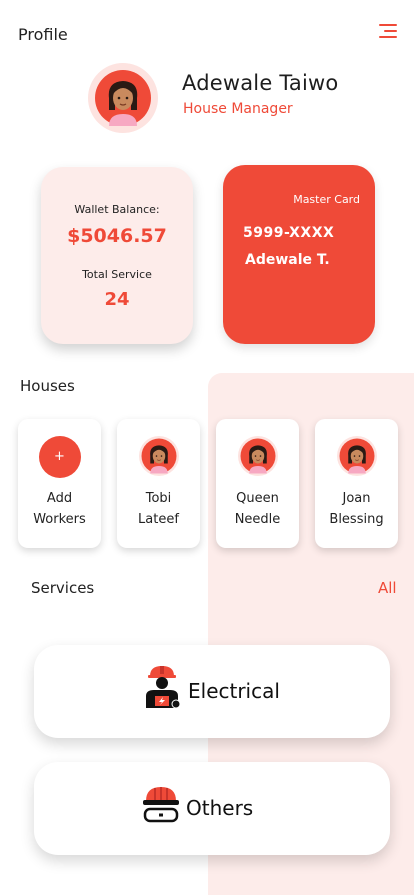 The width and height of the screenshot is (414, 895). I want to click on total-service-label: Total Service, so click(117, 274).